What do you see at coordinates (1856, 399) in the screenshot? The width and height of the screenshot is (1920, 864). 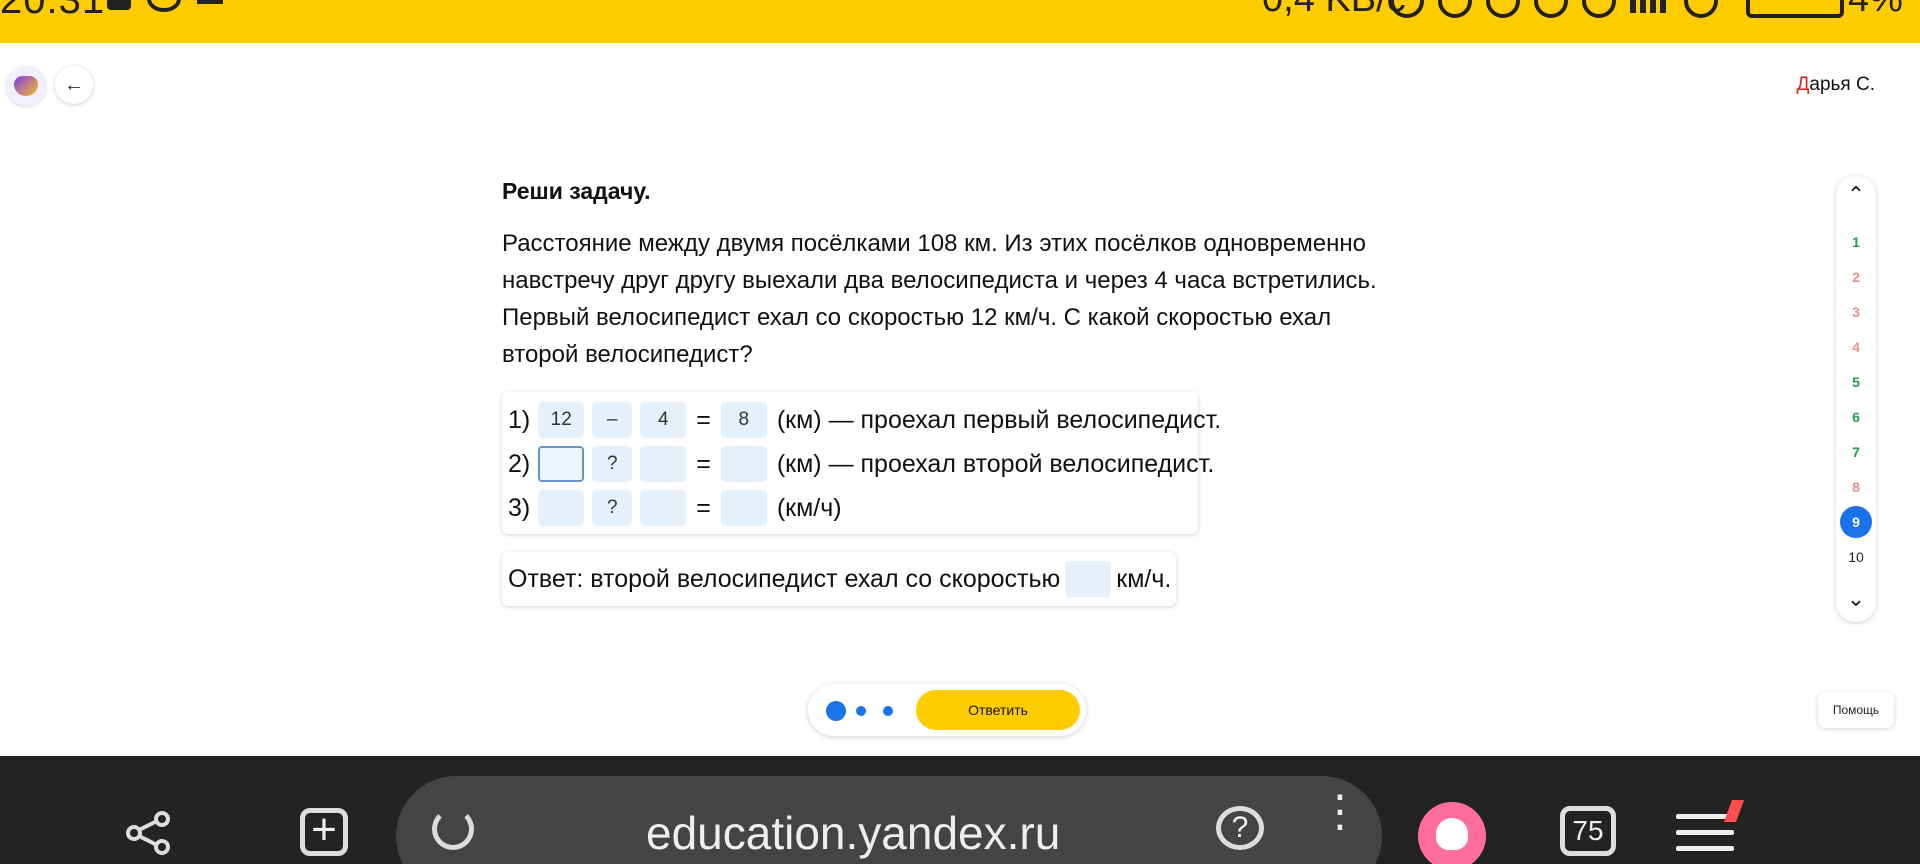 I see `question-navigator: ⌃ 1 2 3 4 5 6 7 8 9 10 ⌄` at bounding box center [1856, 399].